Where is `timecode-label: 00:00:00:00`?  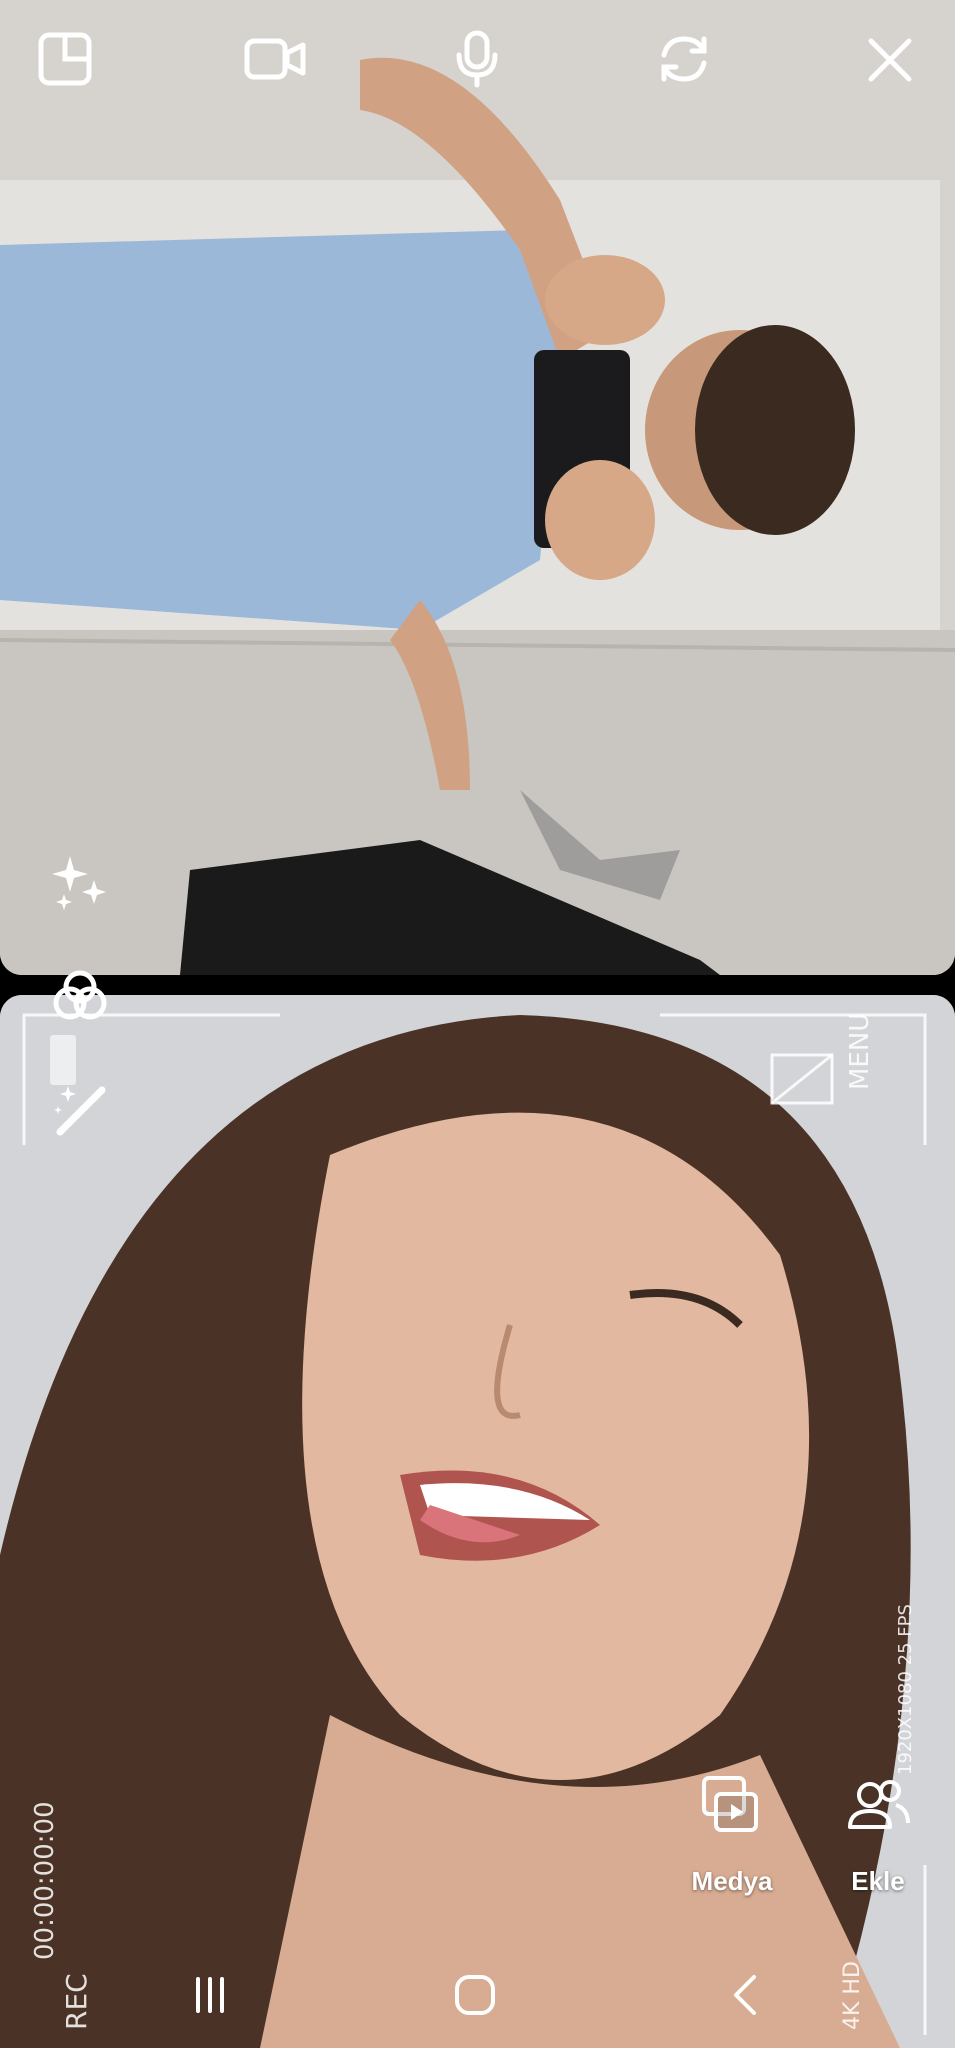
timecode-label: 00:00:00:00 is located at coordinates (45, 1880).